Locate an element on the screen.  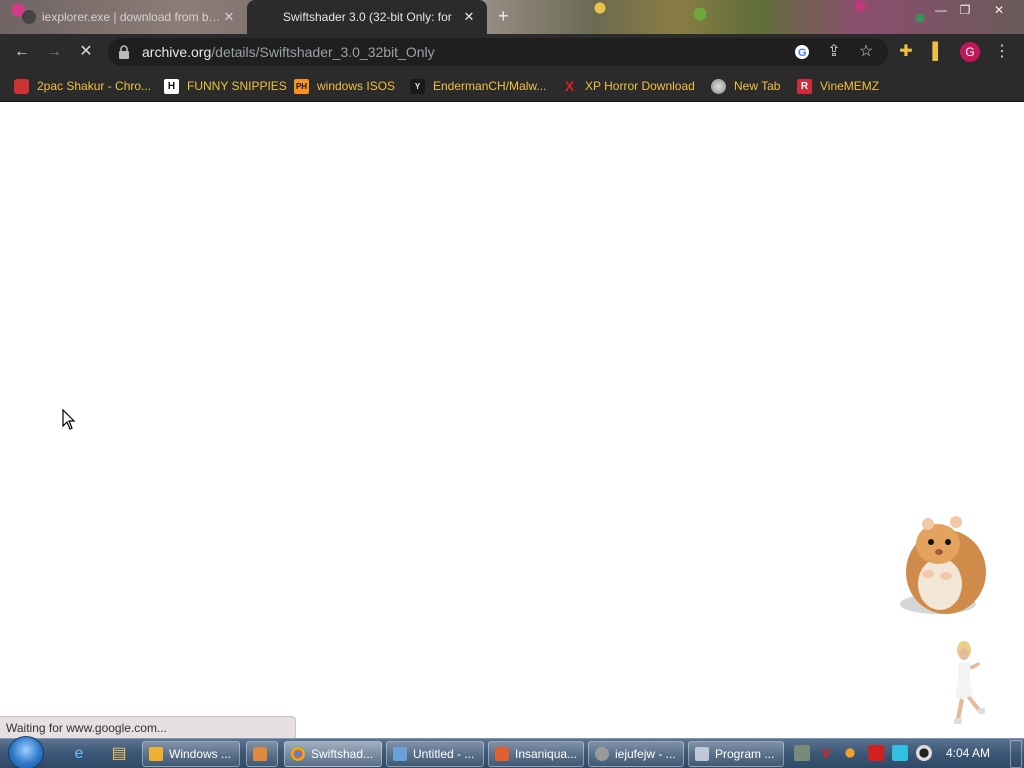
chrome-icon is located at coordinates (298, 754).